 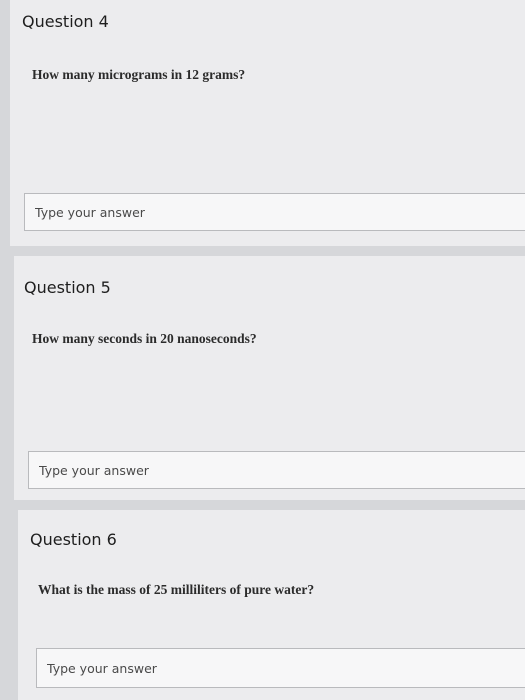 I want to click on question-text: How many micrograms in 12 grams?, so click(x=139, y=74).